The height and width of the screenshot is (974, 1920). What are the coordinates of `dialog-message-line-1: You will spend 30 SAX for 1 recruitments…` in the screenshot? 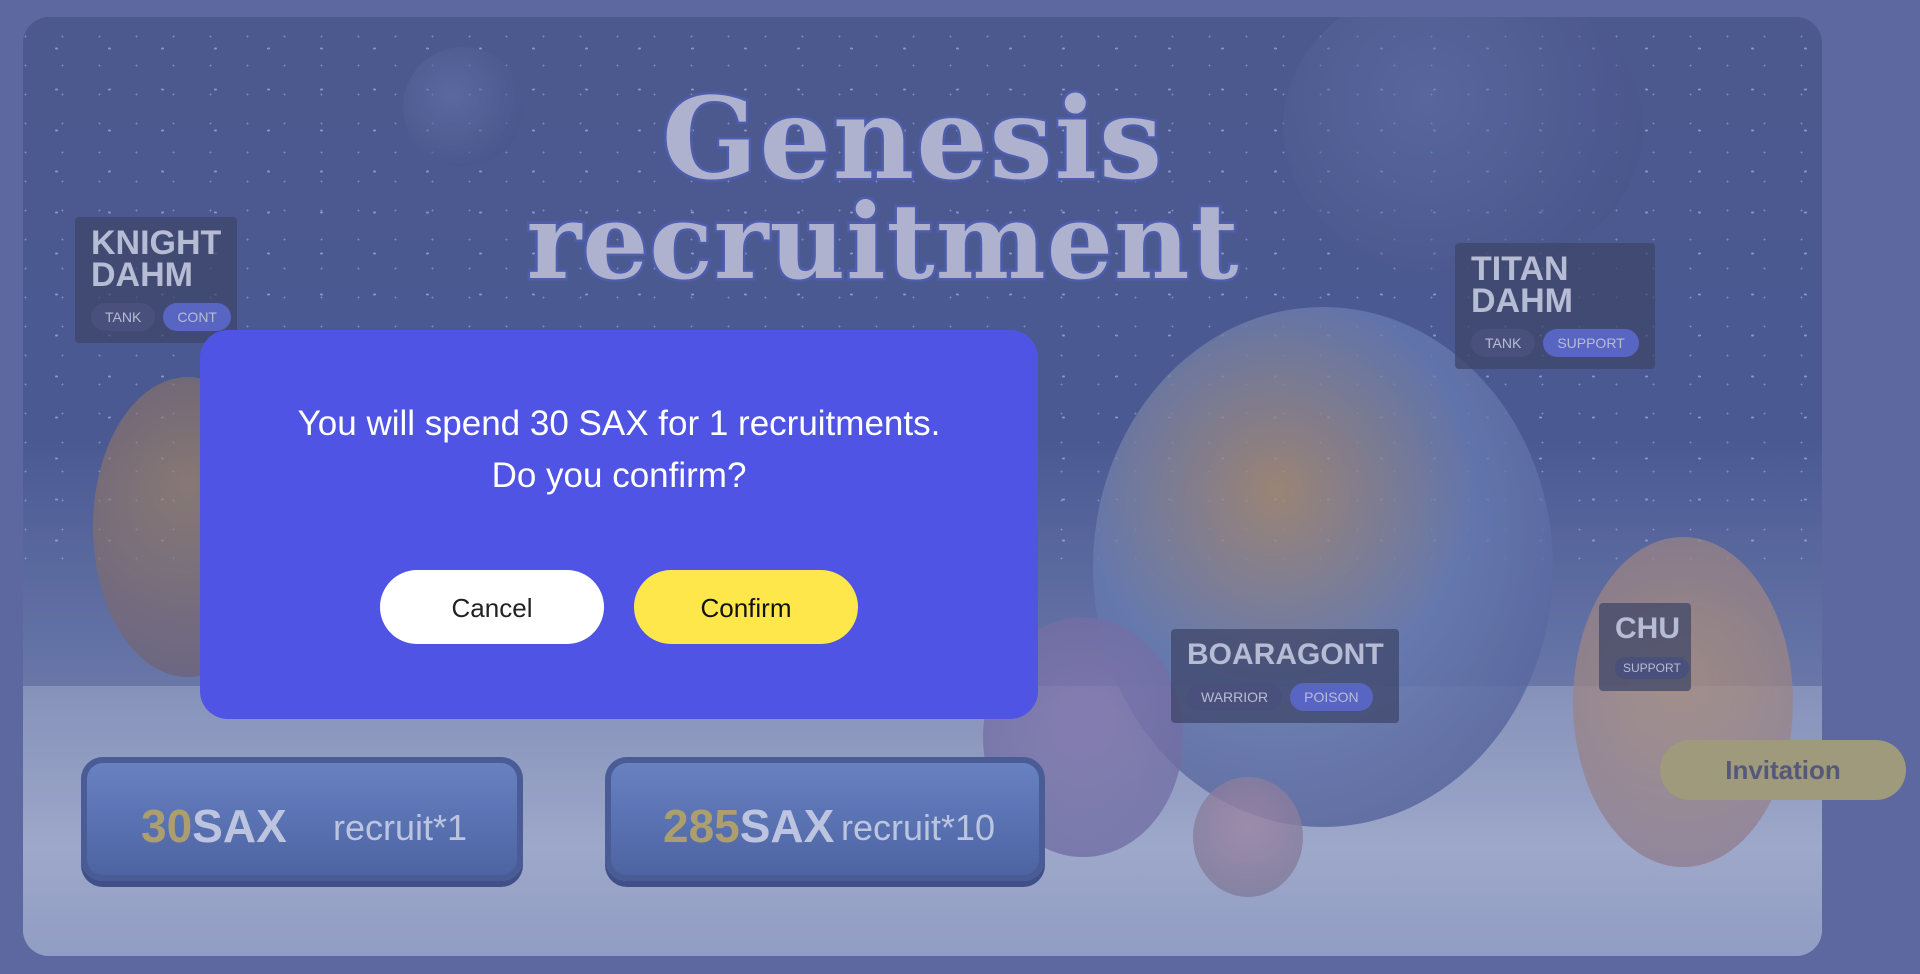 It's located at (619, 423).